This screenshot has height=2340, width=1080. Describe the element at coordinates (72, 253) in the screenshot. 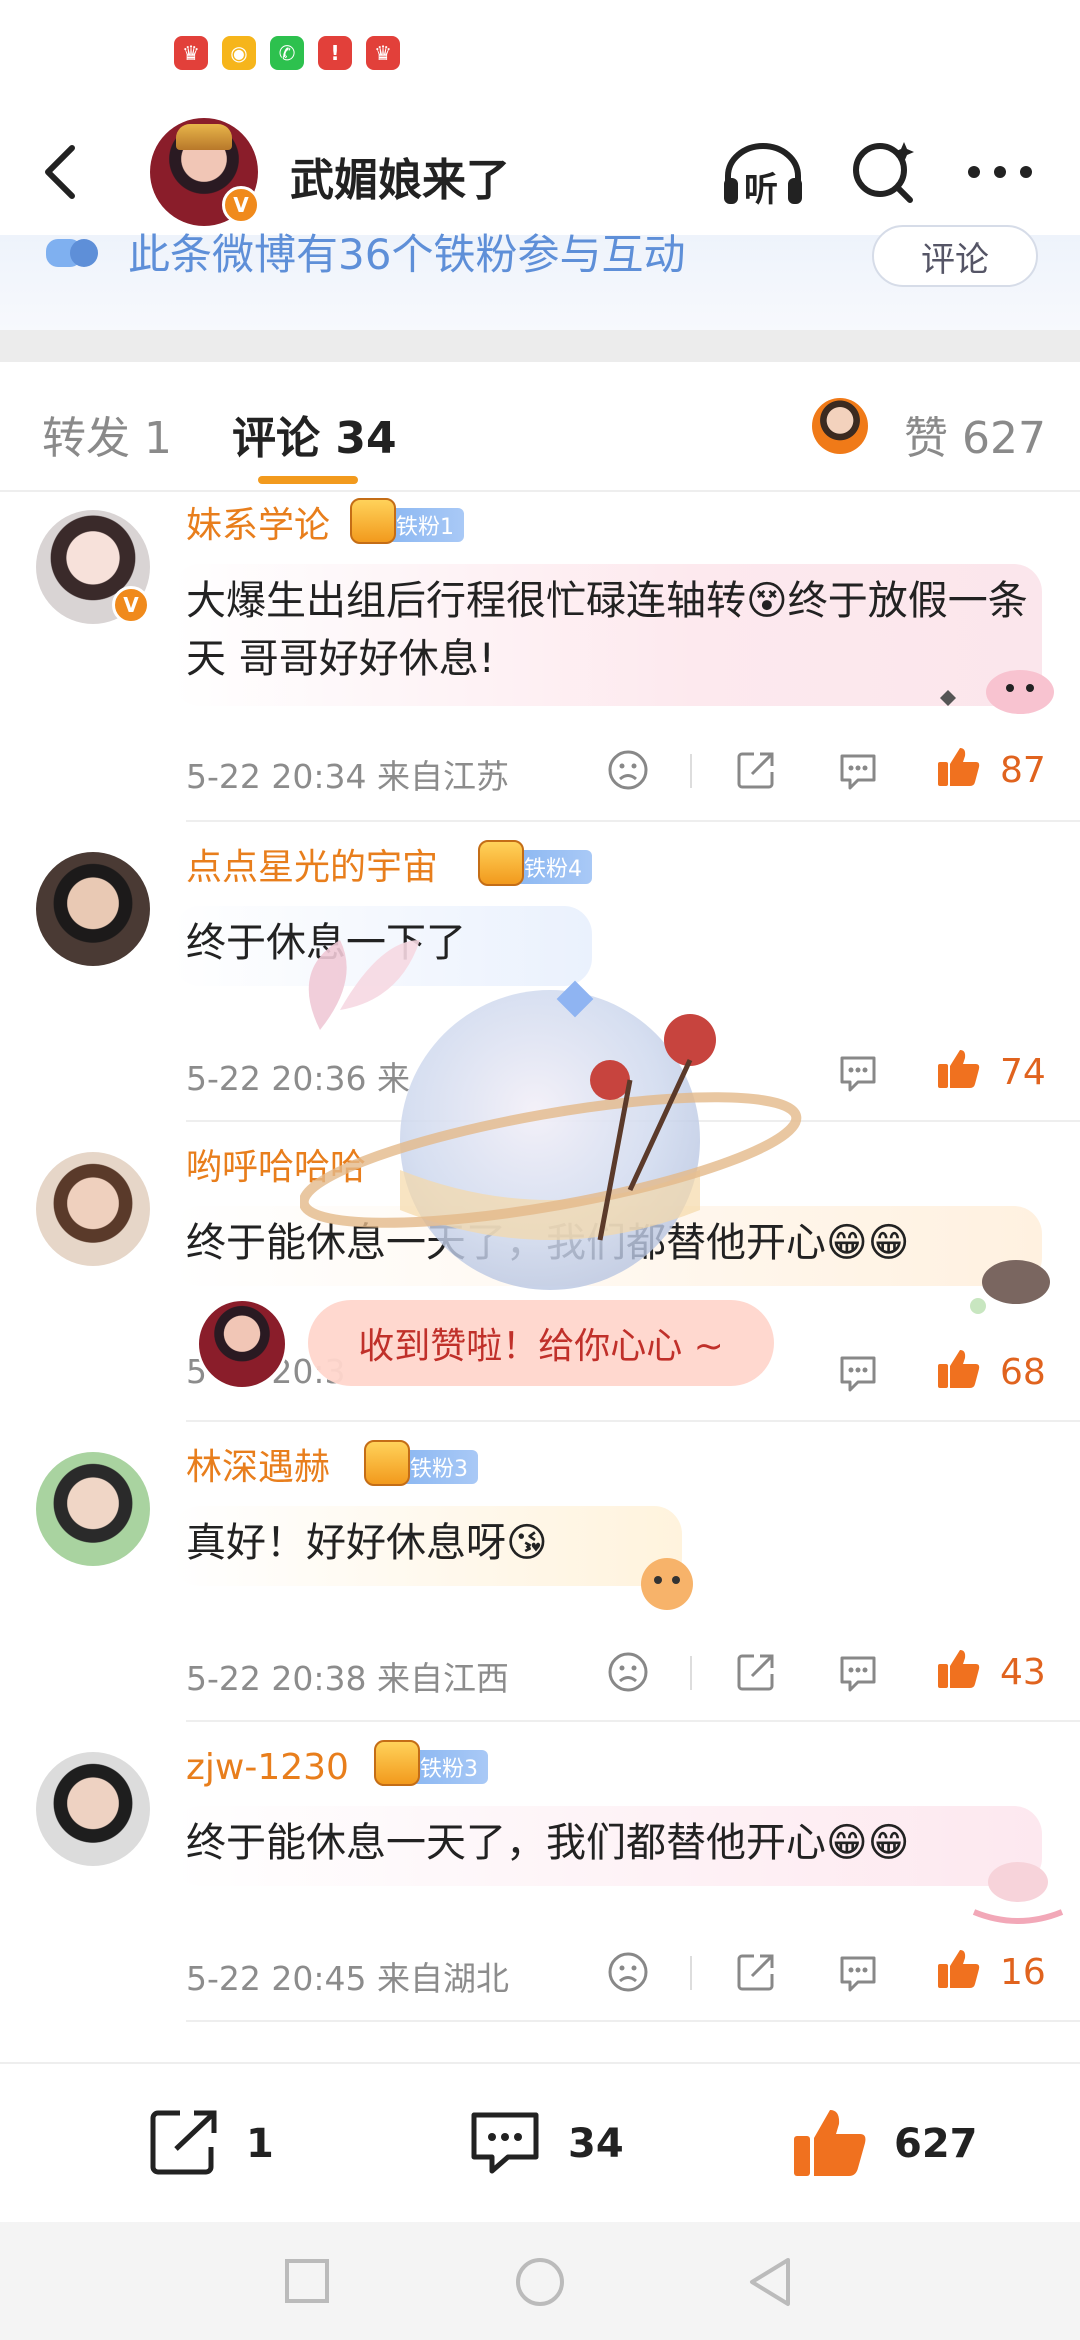

I see `fan-badge-icon` at that location.